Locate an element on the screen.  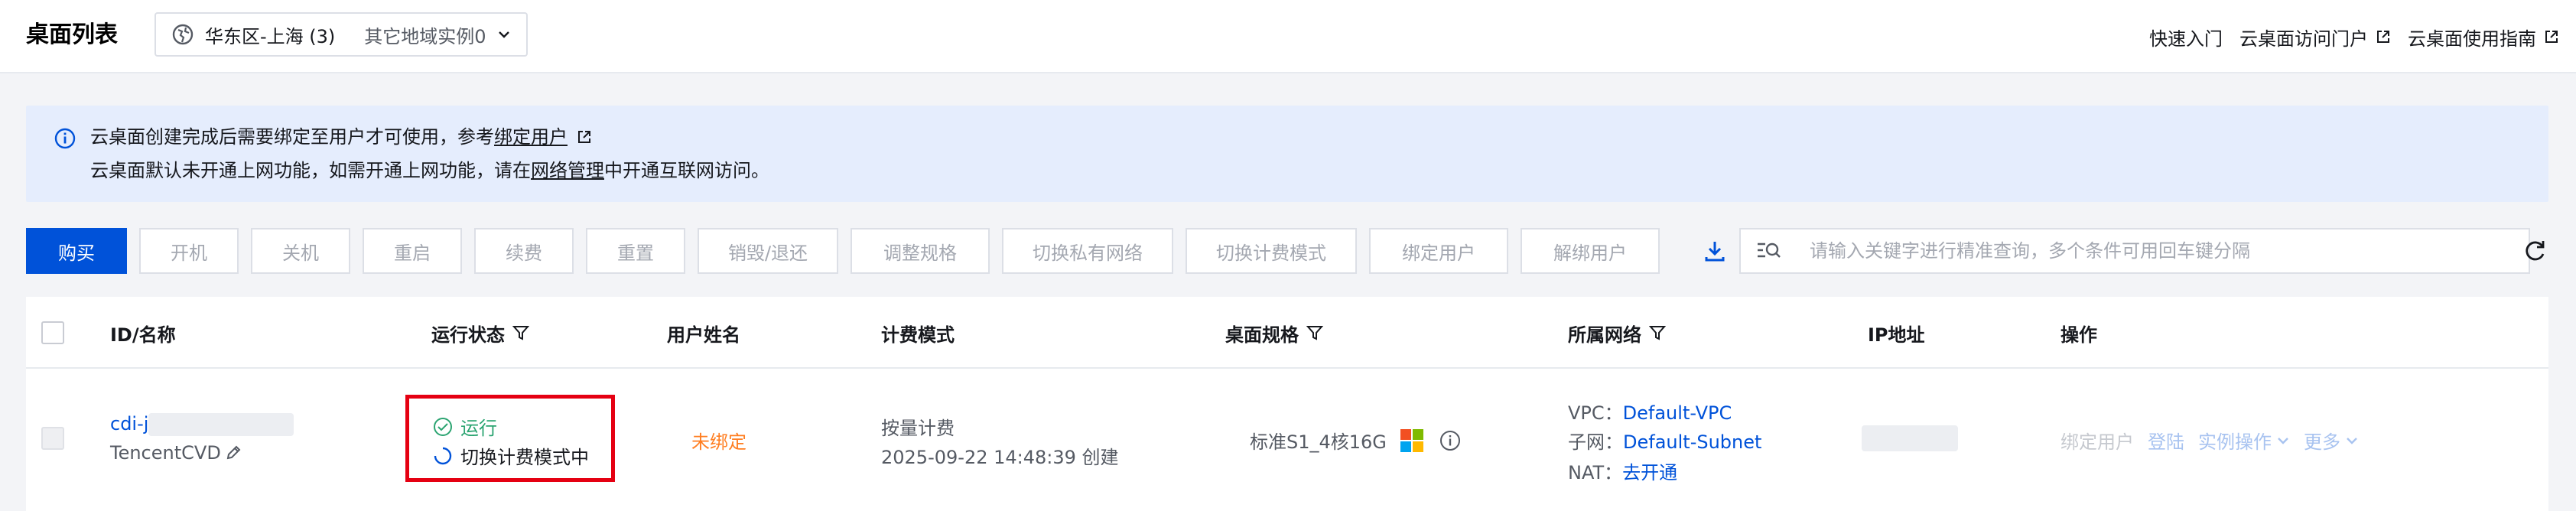
link-label: 云桌面访问门户 is located at coordinates (2303, 39).